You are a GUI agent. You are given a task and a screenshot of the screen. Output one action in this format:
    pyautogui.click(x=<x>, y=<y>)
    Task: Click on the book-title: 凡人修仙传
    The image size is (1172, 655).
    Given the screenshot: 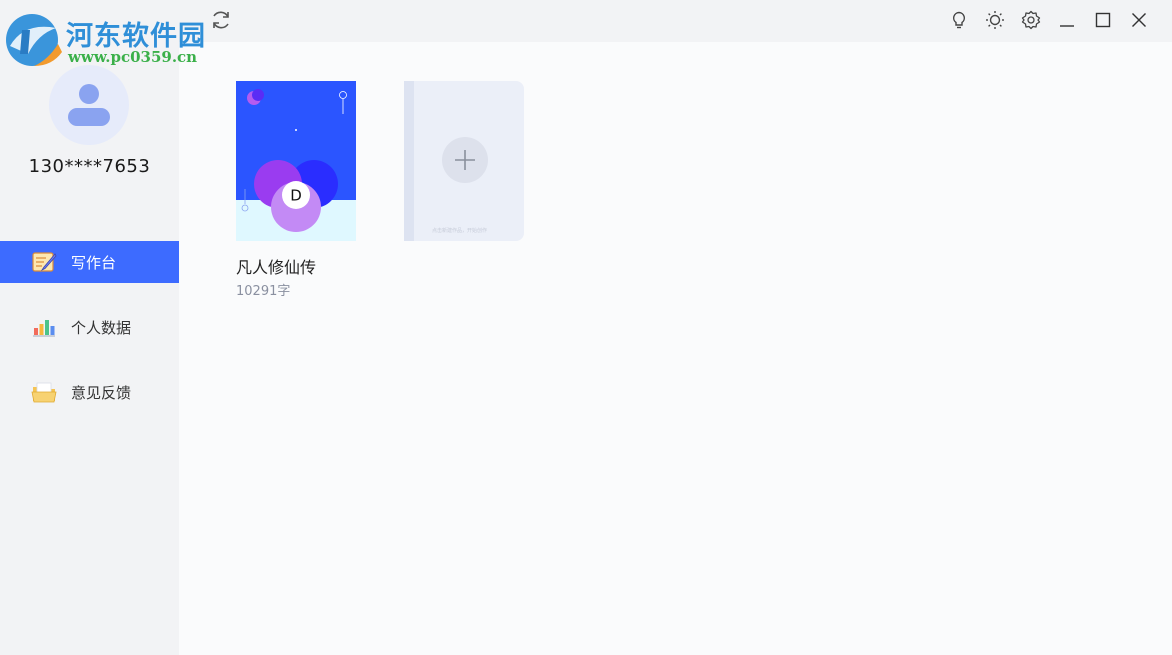 What is the action you would take?
    pyautogui.click(x=276, y=266)
    